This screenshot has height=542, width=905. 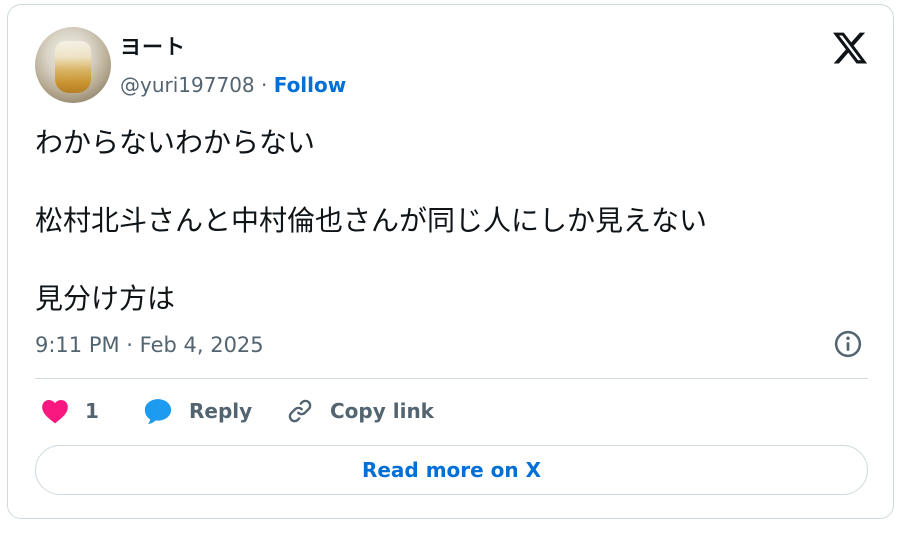 What do you see at coordinates (371, 220) in the screenshot?
I see `tweet-paragraph: 松村北斗さんと中村倫也さんが同じ人にしか見えない` at bounding box center [371, 220].